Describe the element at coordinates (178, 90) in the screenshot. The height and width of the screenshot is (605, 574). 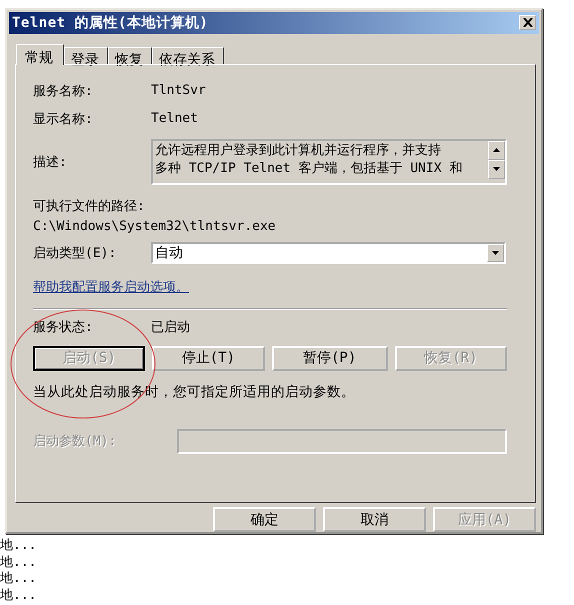
I see `field-value: TlntSvr` at that location.